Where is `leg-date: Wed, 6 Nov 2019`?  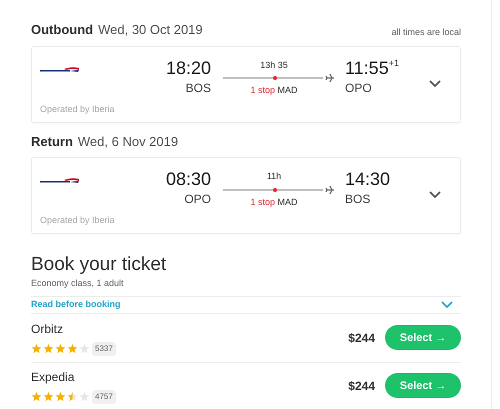 leg-date: Wed, 6 Nov 2019 is located at coordinates (128, 141).